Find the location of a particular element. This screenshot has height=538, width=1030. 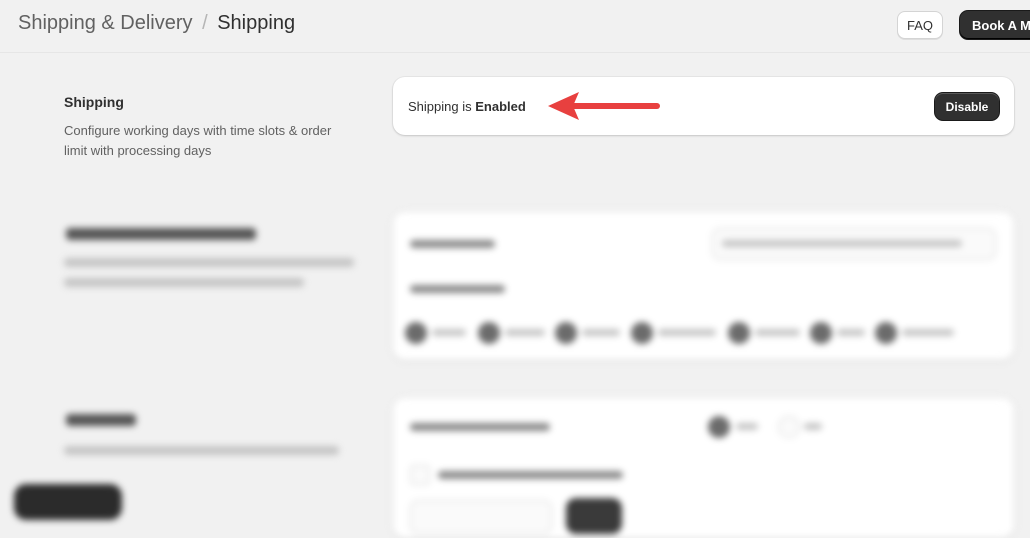

status-value: Enabled is located at coordinates (500, 106).